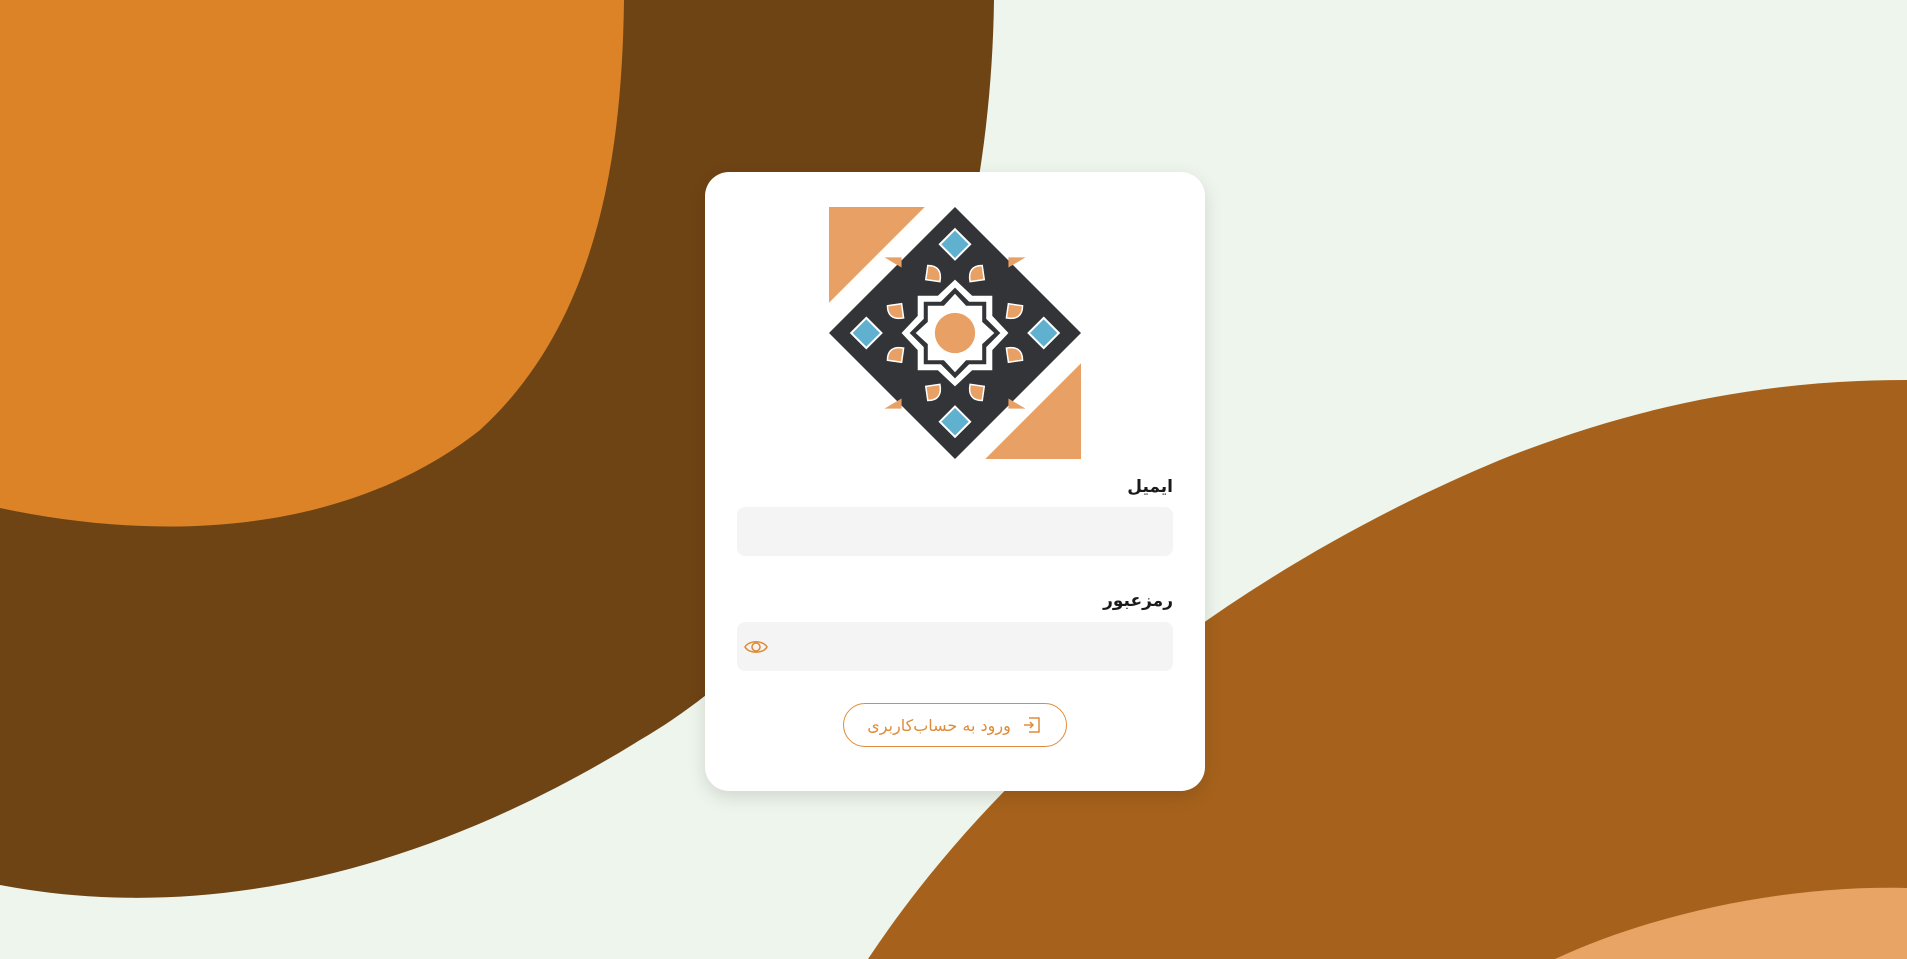  Describe the element at coordinates (955, 531) in the screenshot. I see `email-field` at that location.